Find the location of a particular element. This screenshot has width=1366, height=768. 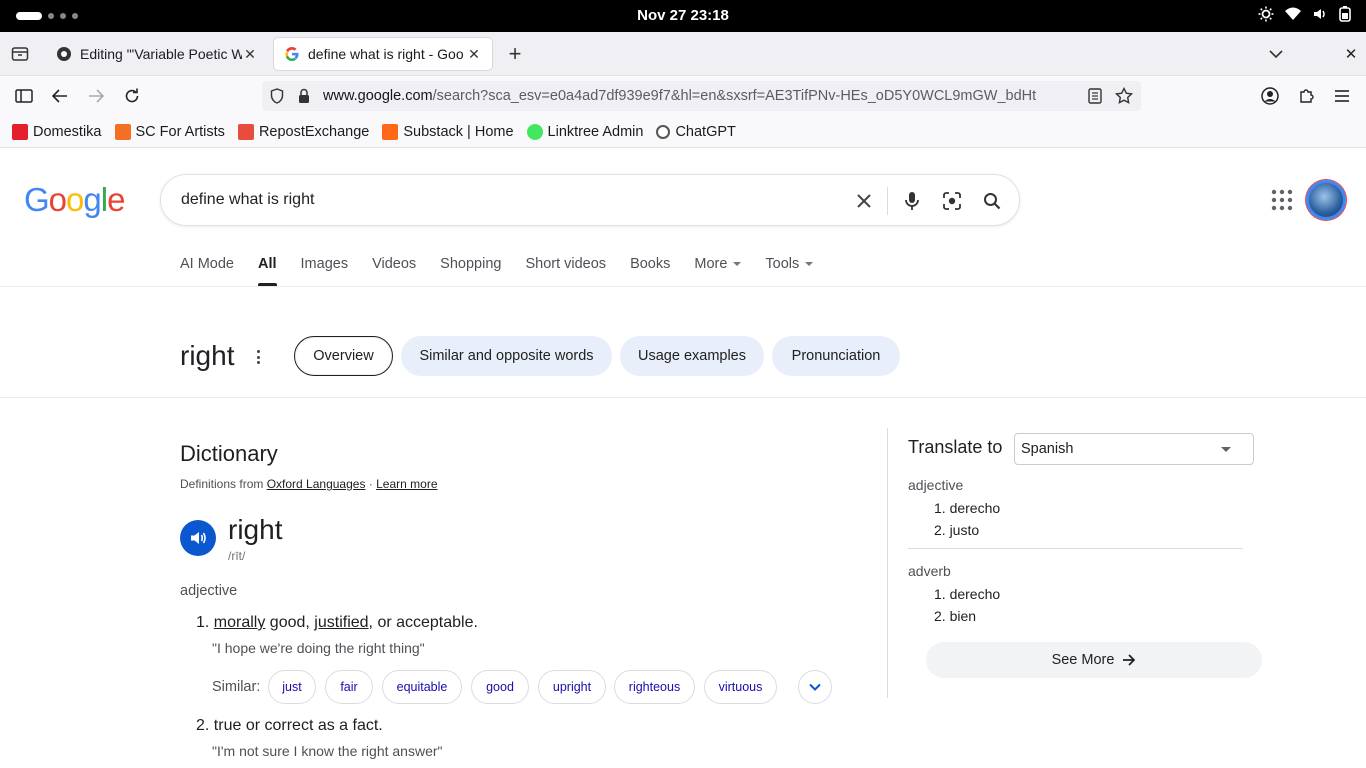

synonym-chip: upright is located at coordinates (572, 687).